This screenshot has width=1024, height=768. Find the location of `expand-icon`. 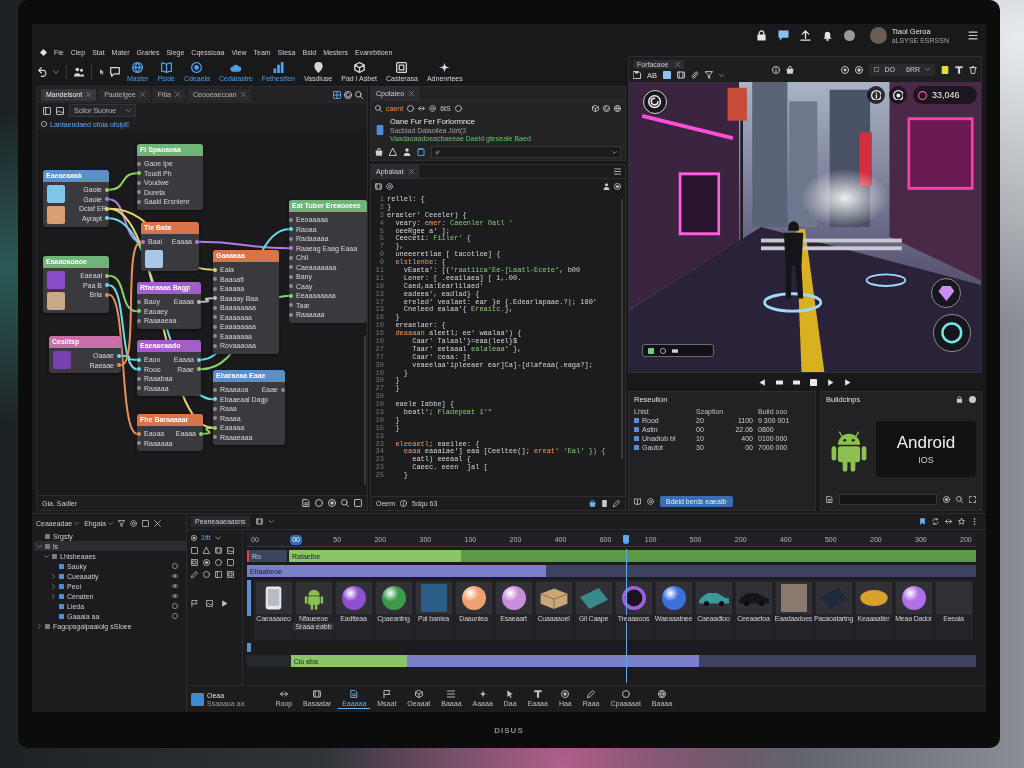

expand-icon is located at coordinates (972, 499).